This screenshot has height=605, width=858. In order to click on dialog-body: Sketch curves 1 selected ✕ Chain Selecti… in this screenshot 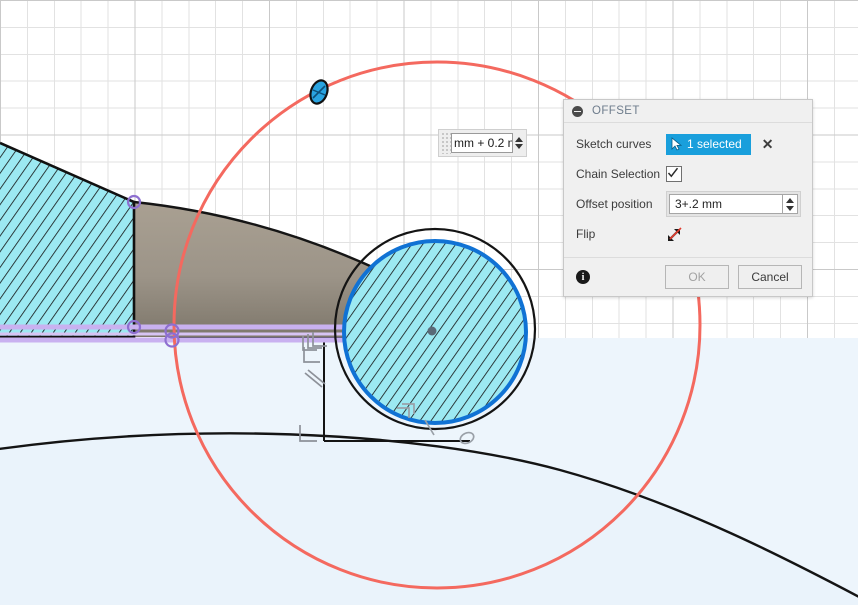, I will do `click(688, 190)`.